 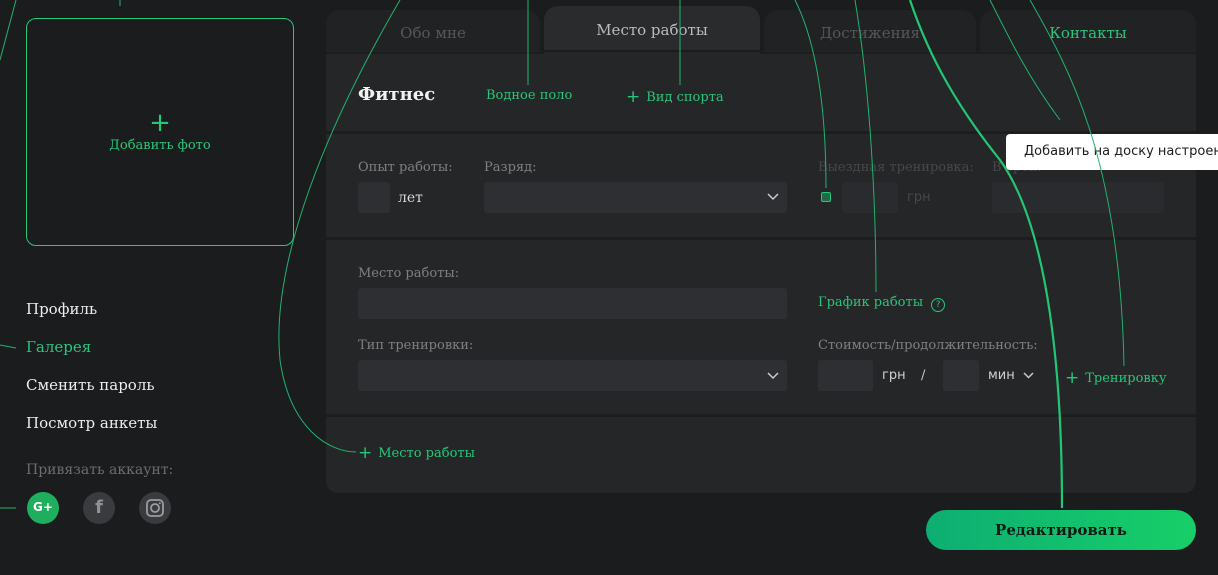 I want to click on duration-unit: мин, so click(x=1001, y=375).